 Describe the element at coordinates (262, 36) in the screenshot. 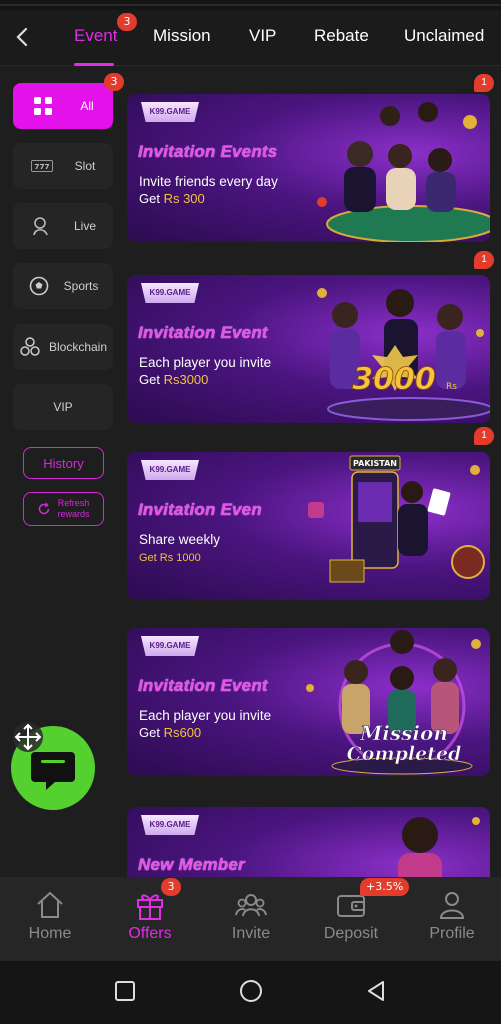

I see `tab-vip: VIP` at that location.